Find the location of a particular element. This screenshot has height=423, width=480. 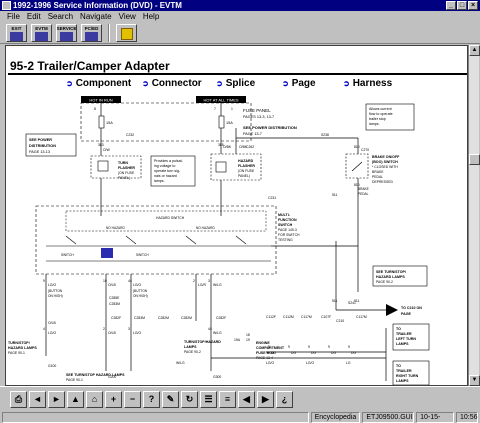

nav-page: ➲ Page is located at coordinates (312, 83).